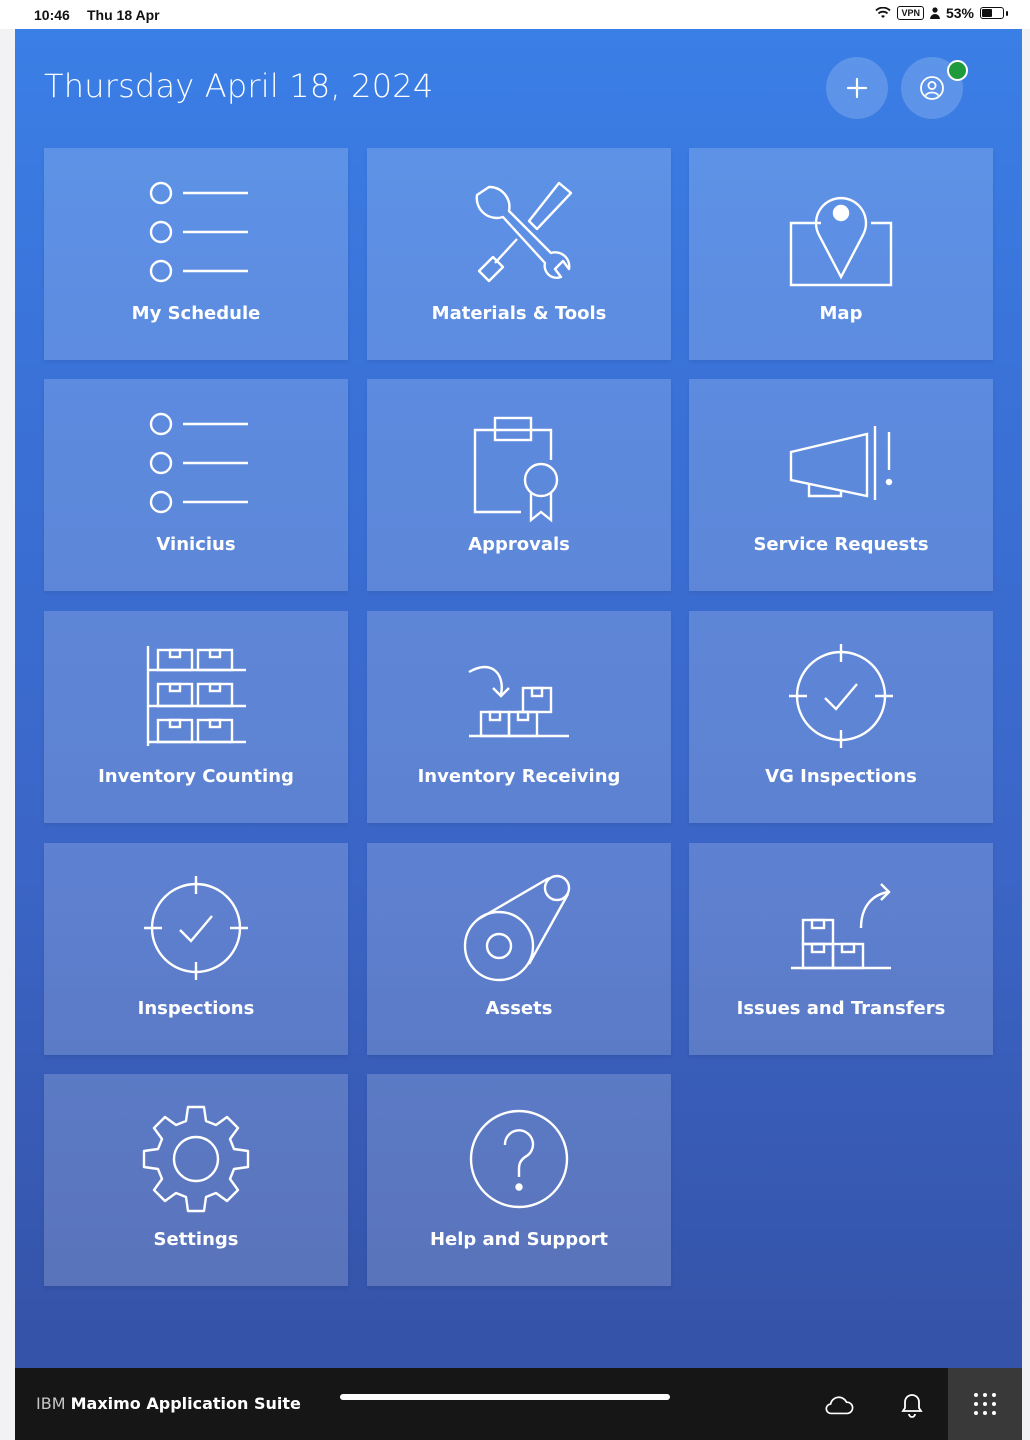 This screenshot has height=1440, width=1030. What do you see at coordinates (196, 696) in the screenshot?
I see `shelves-icon` at bounding box center [196, 696].